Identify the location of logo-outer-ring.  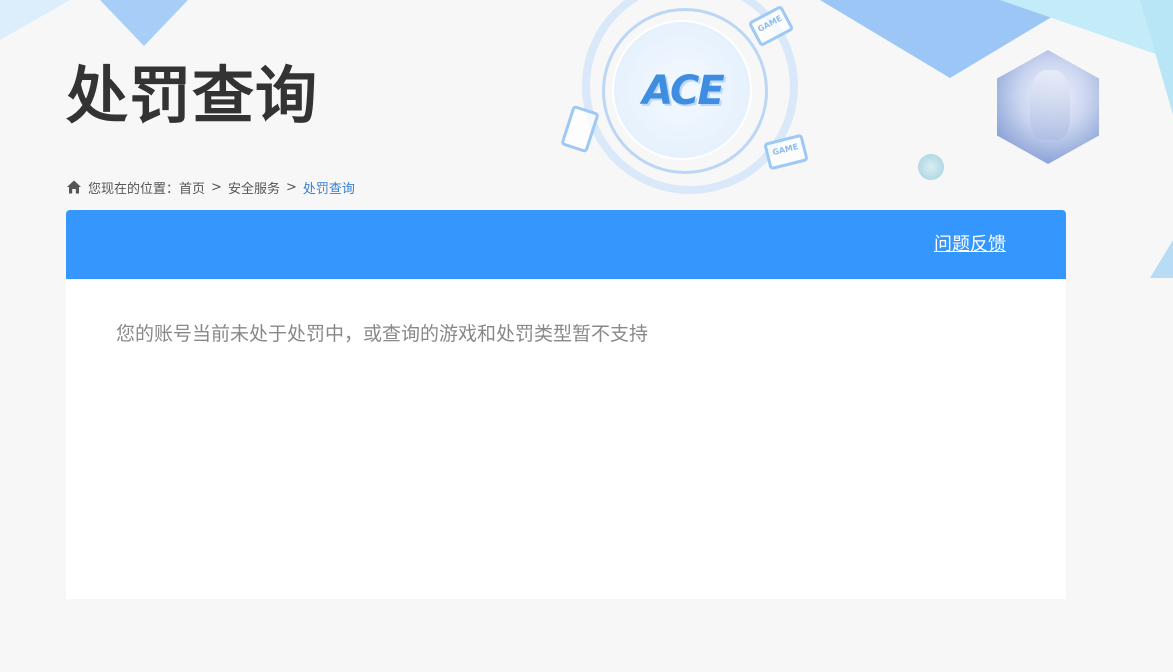
(690, 97).